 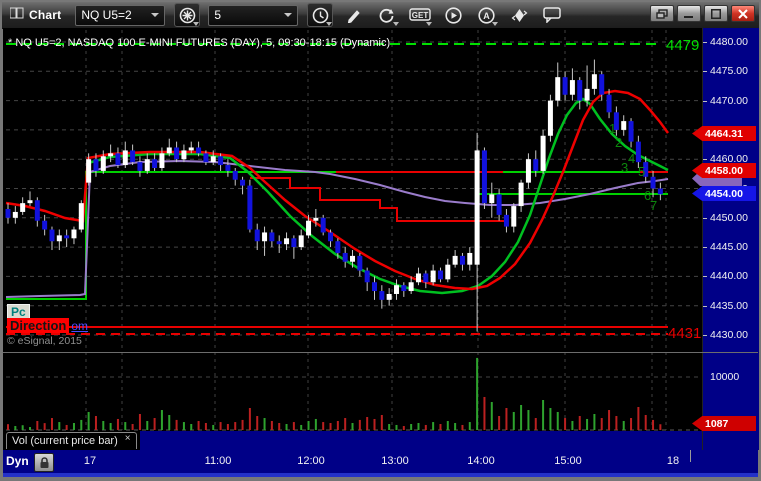 I want to click on time-tick-label: 18, so click(x=673, y=461).